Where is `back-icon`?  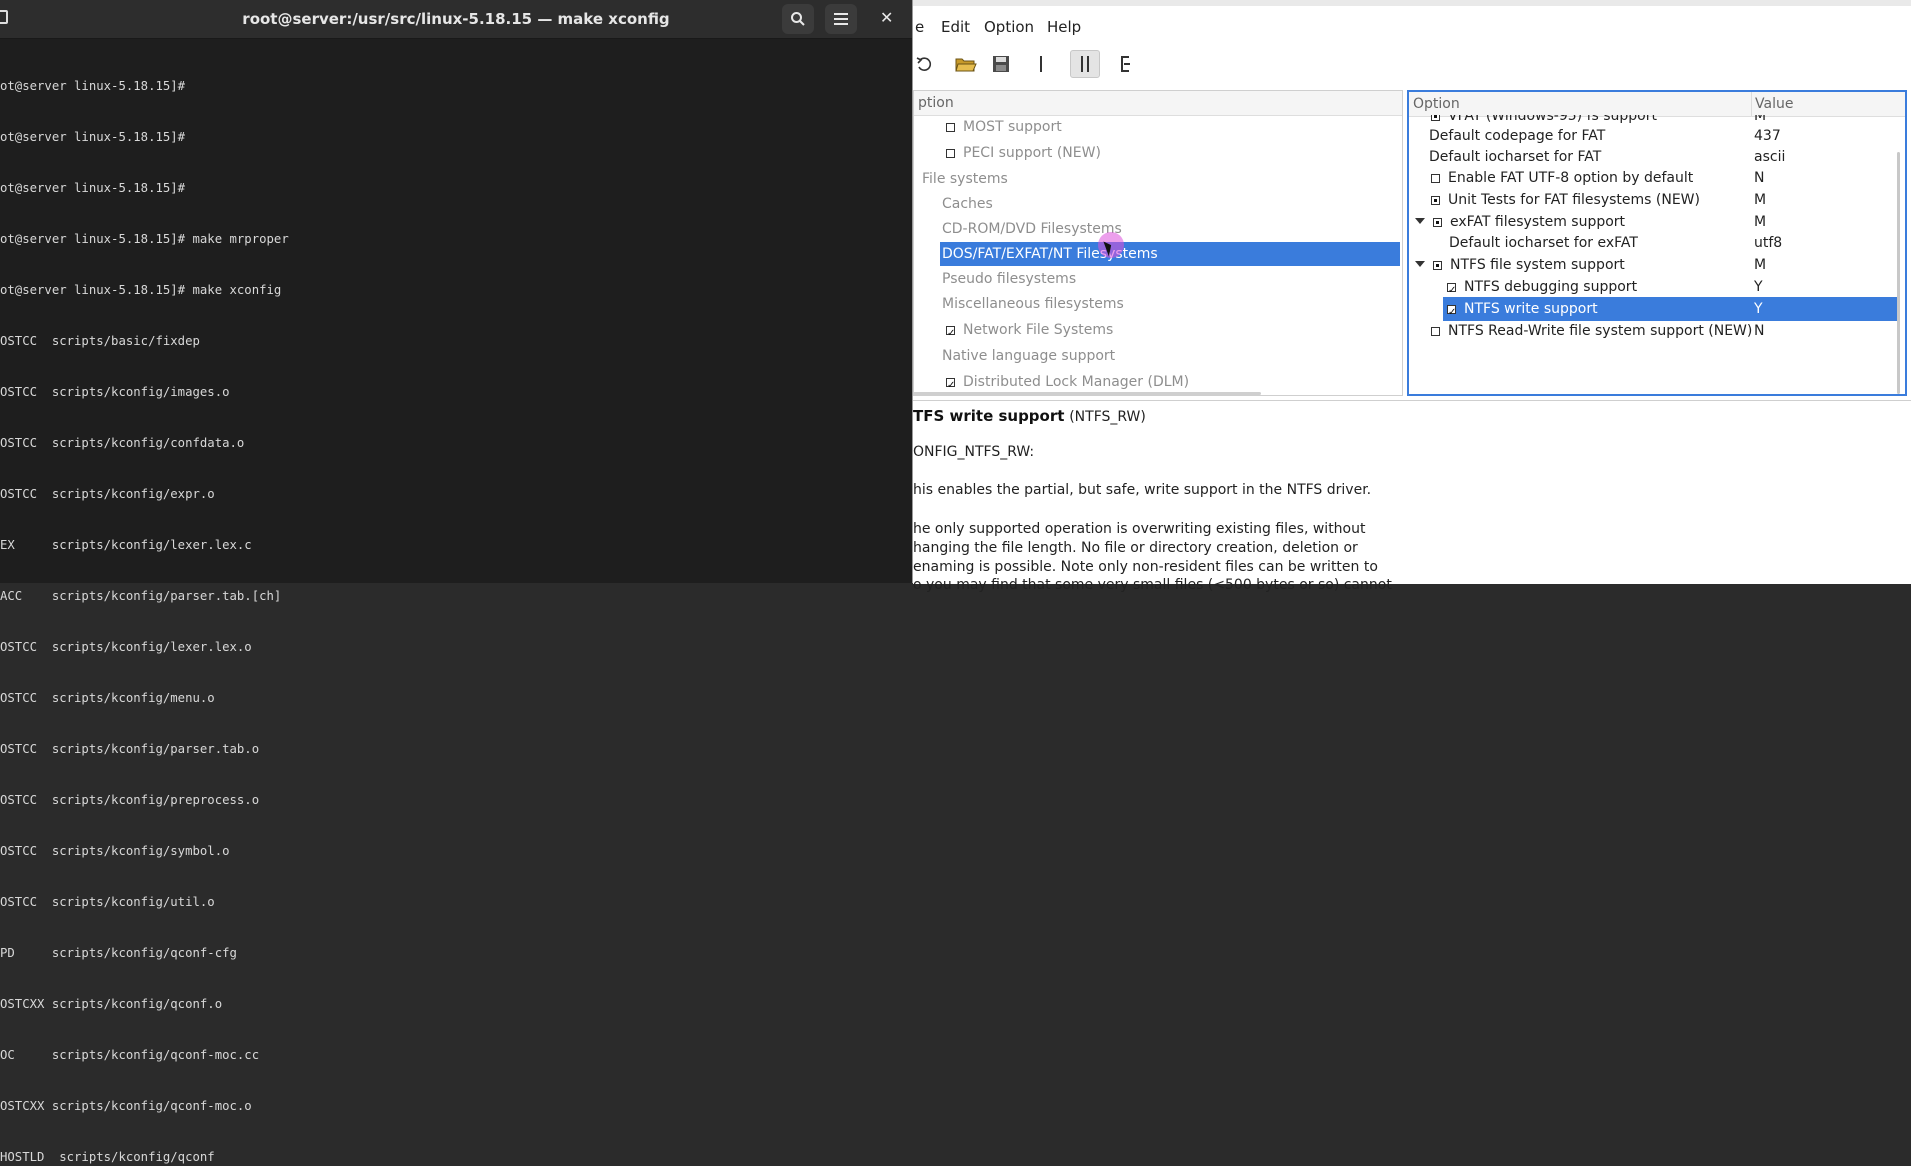 back-icon is located at coordinates (924, 64).